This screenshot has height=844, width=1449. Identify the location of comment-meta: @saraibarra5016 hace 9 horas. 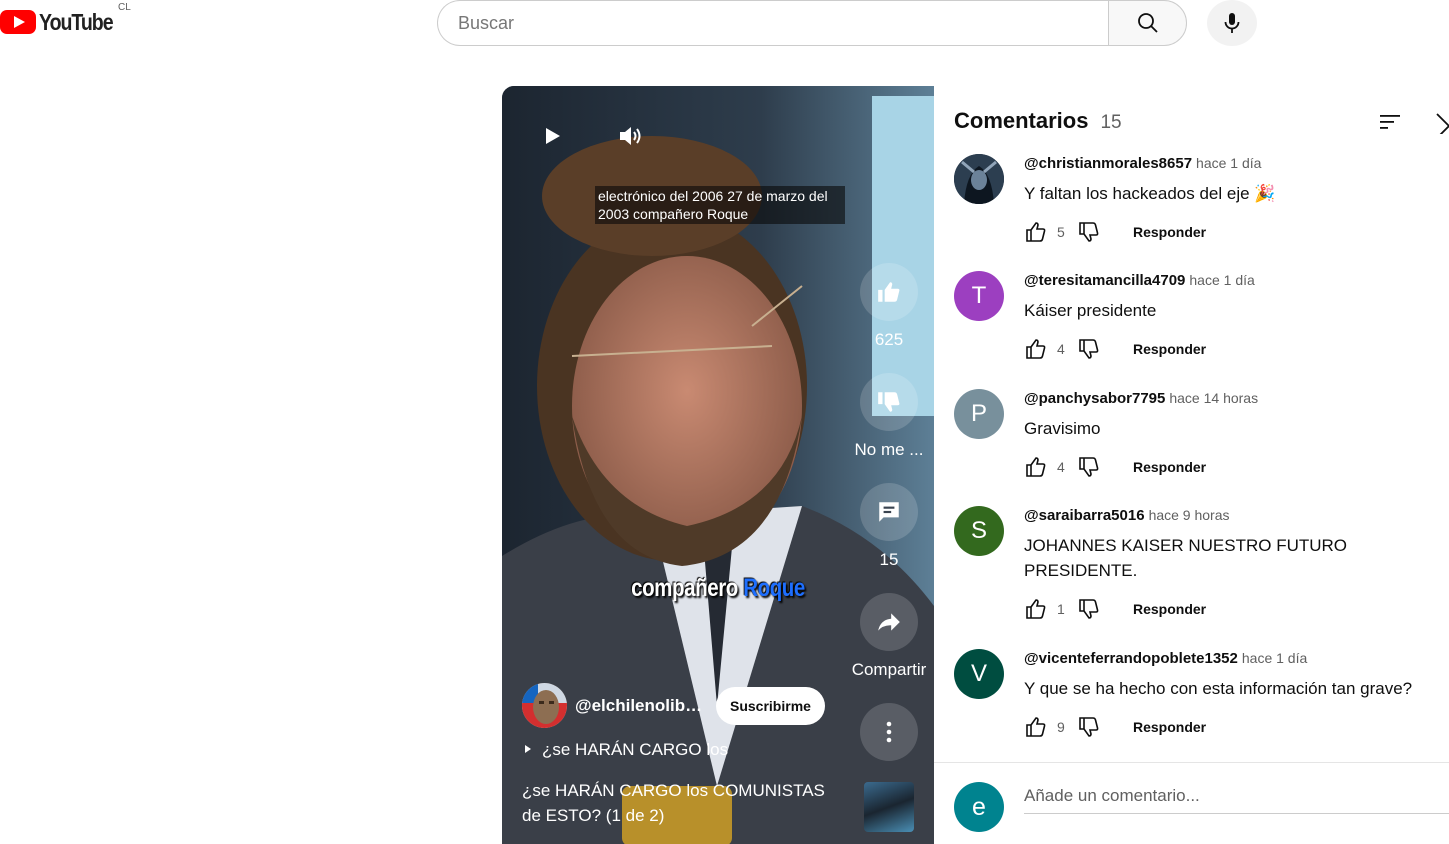
(1229, 515).